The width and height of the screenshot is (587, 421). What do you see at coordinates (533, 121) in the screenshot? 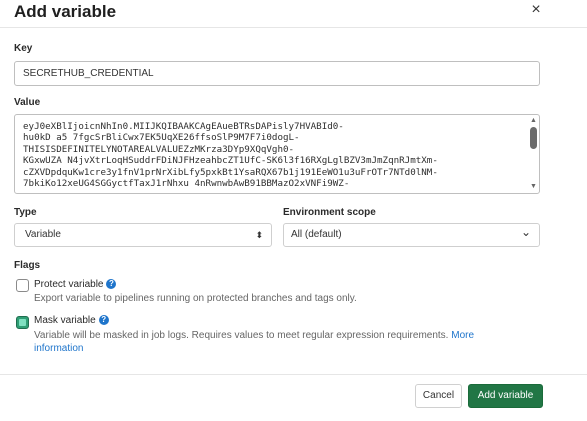
I see `scroll-up-icon: ▲` at bounding box center [533, 121].